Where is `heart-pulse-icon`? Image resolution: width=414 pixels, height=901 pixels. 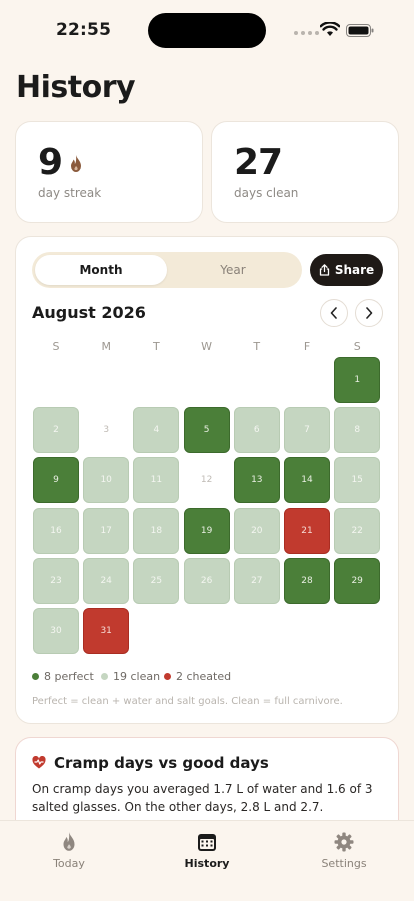 heart-pulse-icon is located at coordinates (39, 762).